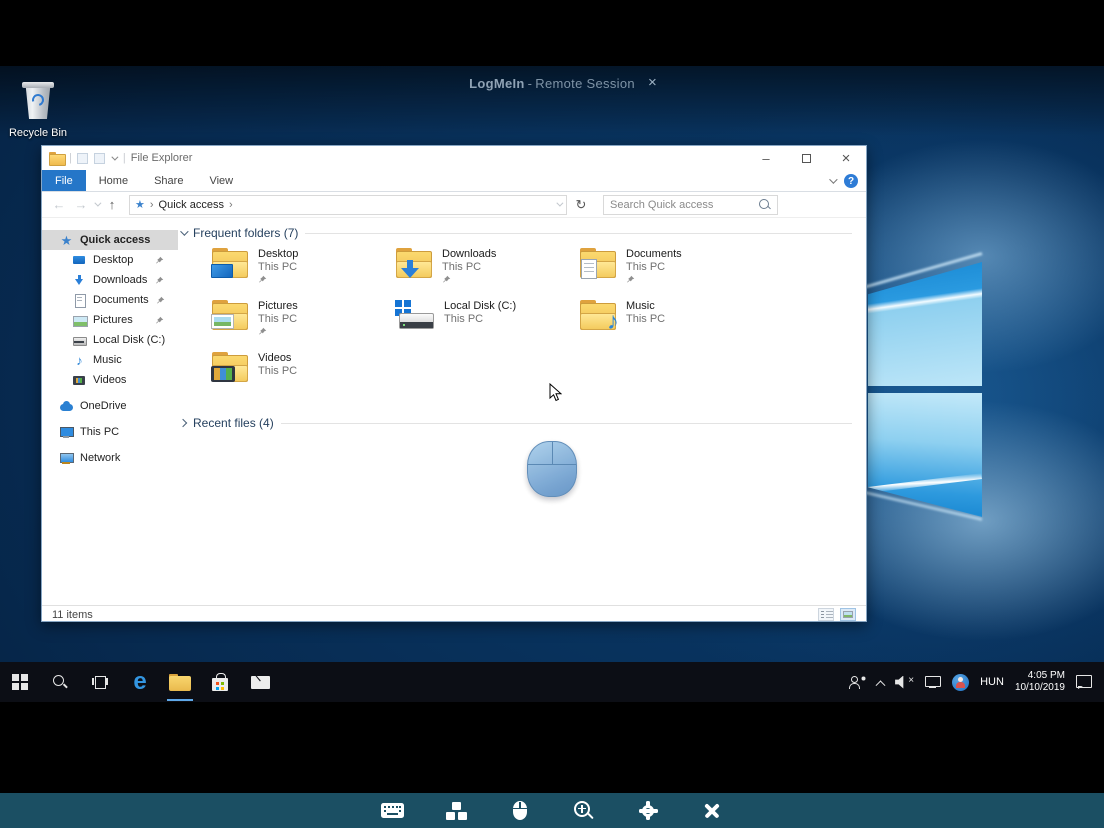 Image resolution: width=1104 pixels, height=828 pixels. What do you see at coordinates (454, 158) in the screenshot?
I see `title-bar: | | File Explorer – ×` at bounding box center [454, 158].